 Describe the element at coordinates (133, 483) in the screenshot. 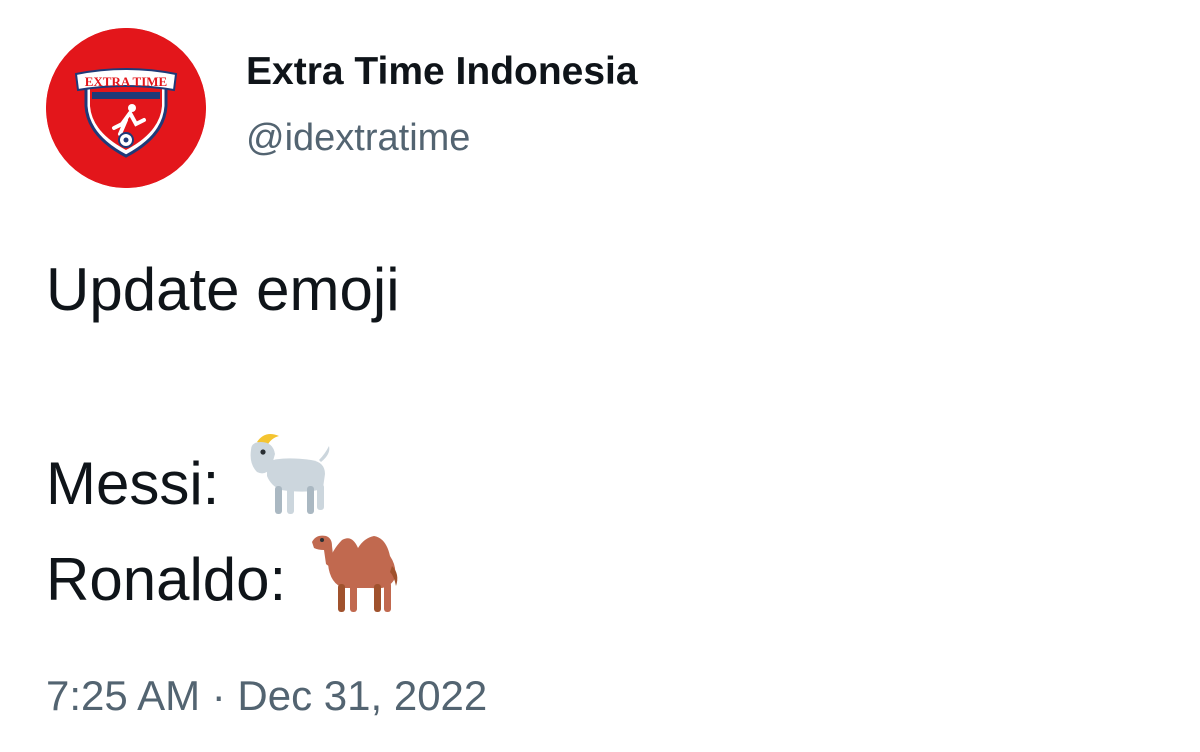

I see `tweet-text: Messi:` at that location.